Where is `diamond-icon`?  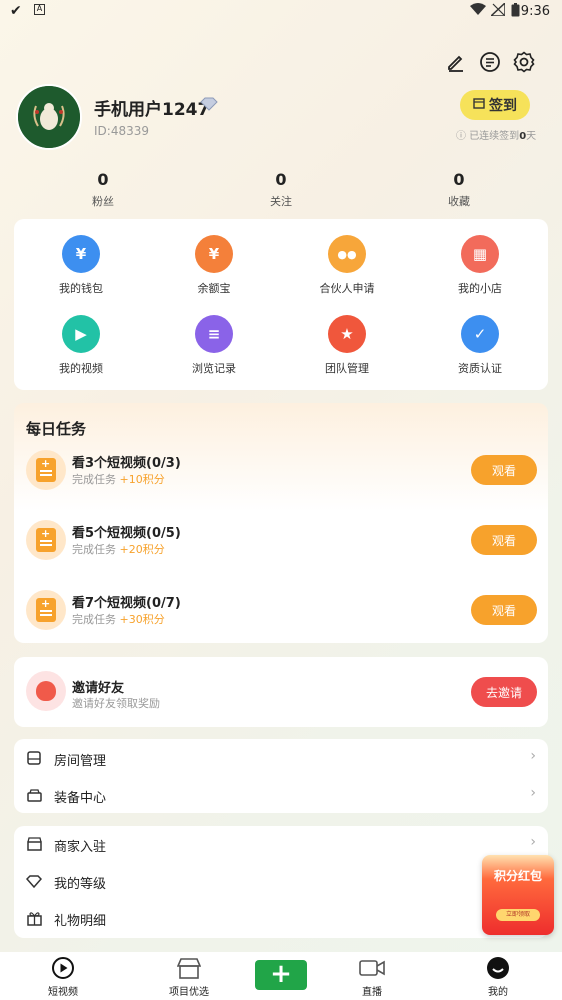 diamond-icon is located at coordinates (209, 106).